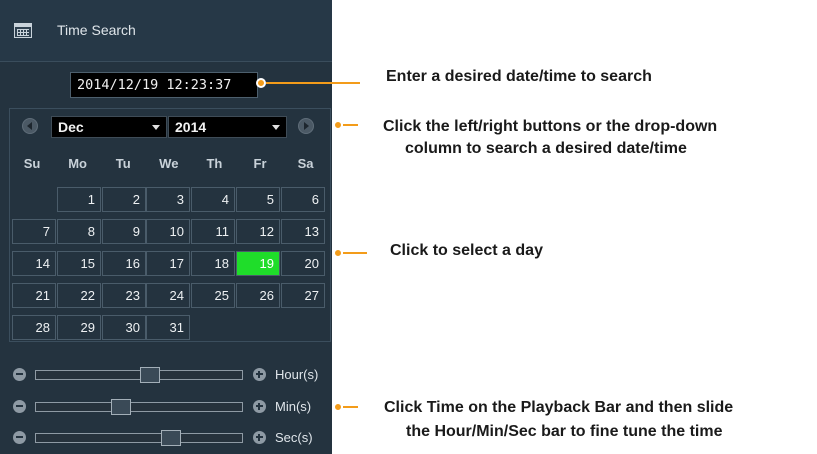  What do you see at coordinates (258, 231) in the screenshot?
I see `day-cell: 12` at bounding box center [258, 231].